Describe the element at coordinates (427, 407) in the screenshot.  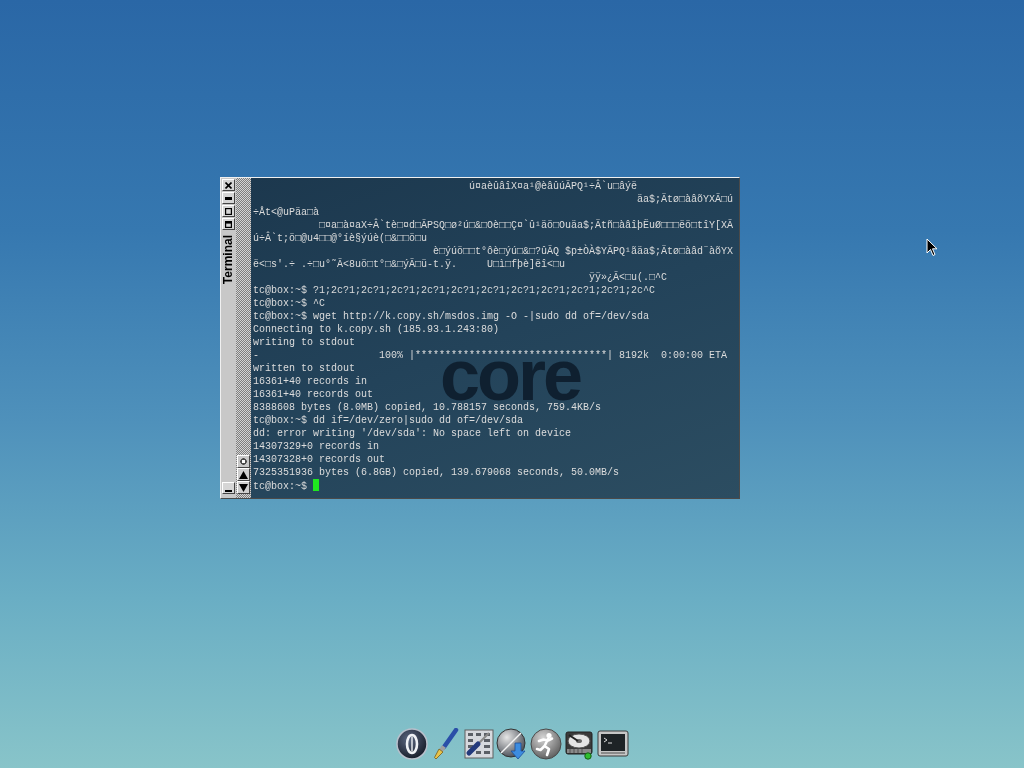
I see `terminal-line: 8388608 bytes (8.0MB) copied, 10.788157 seconds, 759.4KB/s` at that location.